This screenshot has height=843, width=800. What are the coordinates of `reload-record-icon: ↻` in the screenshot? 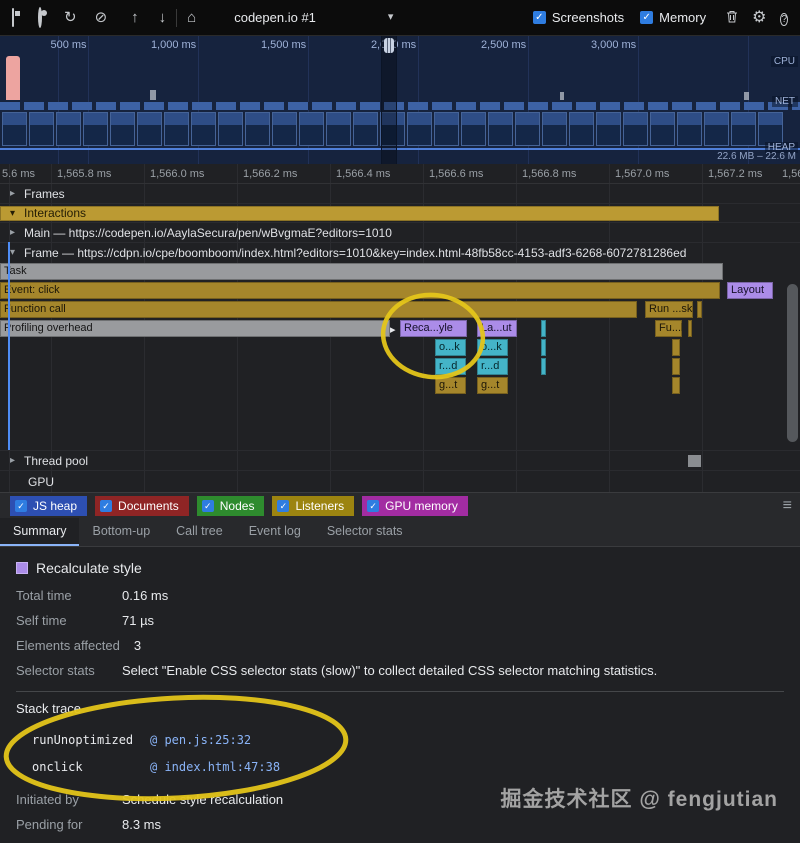 It's located at (70, 17).